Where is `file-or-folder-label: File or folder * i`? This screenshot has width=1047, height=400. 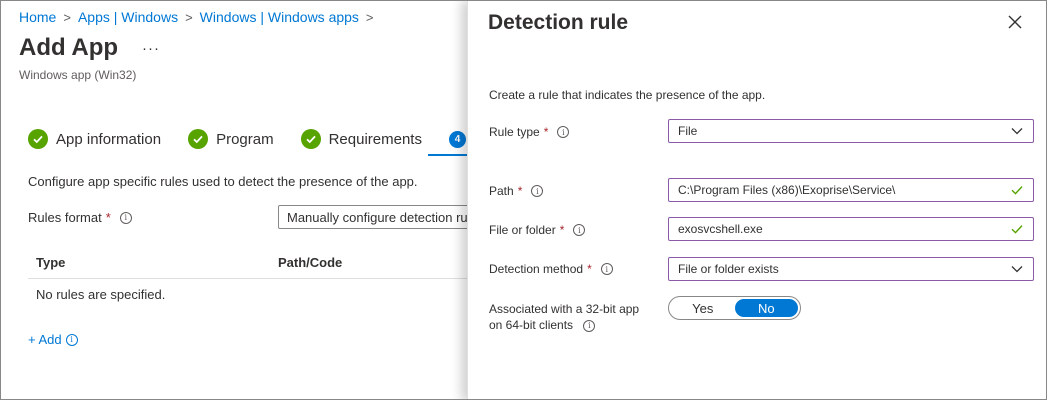
file-or-folder-label: File or folder * i is located at coordinates (537, 230).